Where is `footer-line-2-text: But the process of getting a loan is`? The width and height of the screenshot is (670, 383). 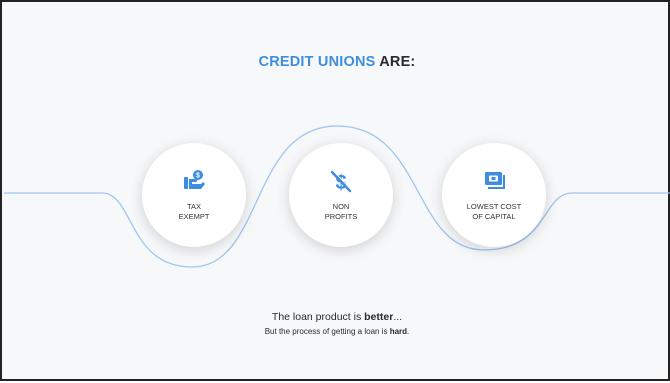 footer-line-2-text: But the process of getting a loan is is located at coordinates (327, 331).